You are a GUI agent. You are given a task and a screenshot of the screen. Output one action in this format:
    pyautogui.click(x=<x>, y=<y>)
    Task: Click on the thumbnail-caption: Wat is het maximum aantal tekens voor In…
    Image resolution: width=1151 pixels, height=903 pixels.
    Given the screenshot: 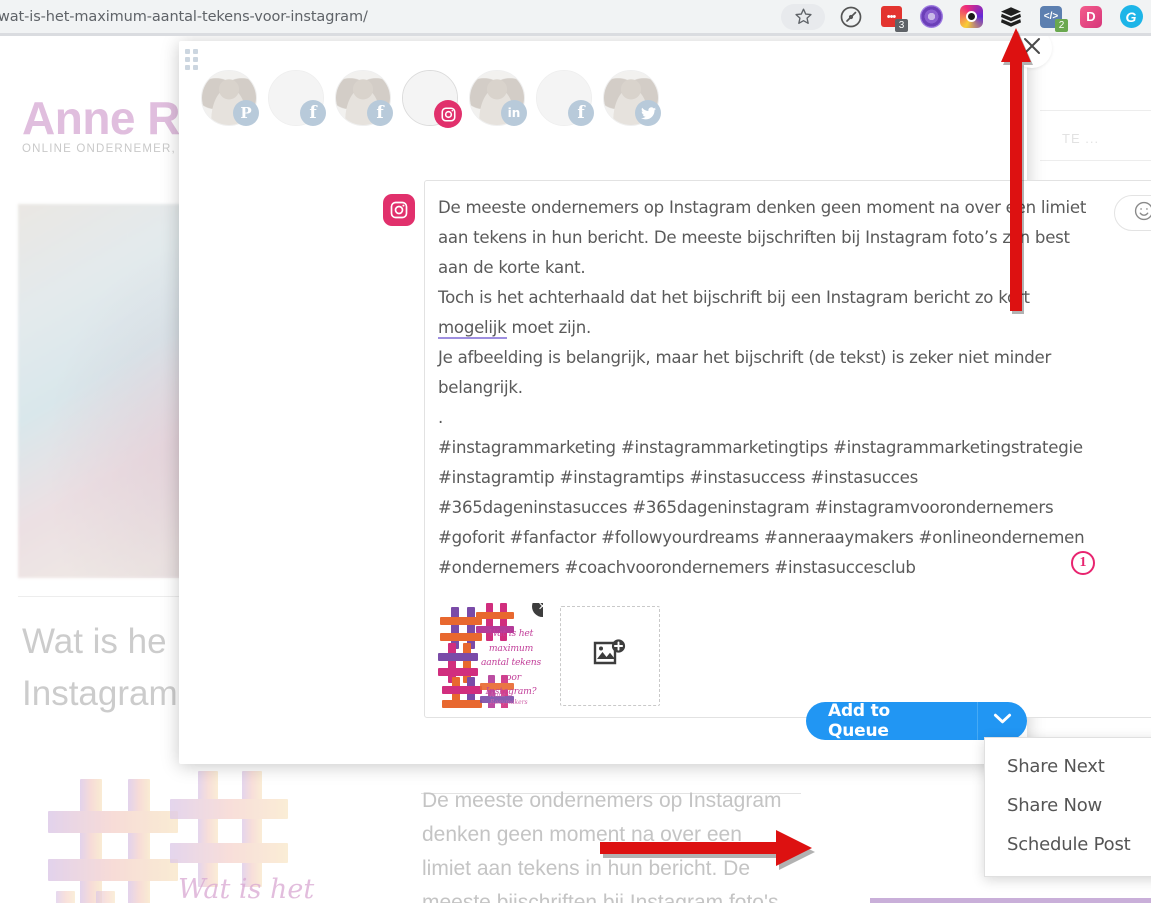 What is the action you would take?
    pyautogui.click(x=509, y=663)
    